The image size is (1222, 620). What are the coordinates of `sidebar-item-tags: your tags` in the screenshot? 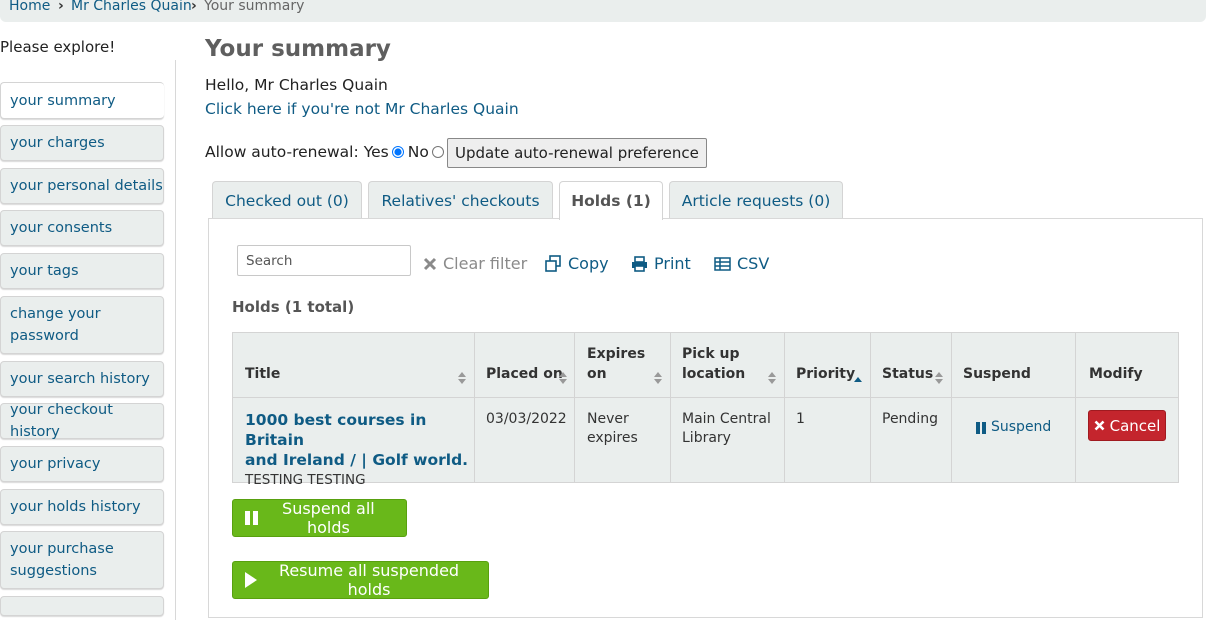 It's located at (82, 271).